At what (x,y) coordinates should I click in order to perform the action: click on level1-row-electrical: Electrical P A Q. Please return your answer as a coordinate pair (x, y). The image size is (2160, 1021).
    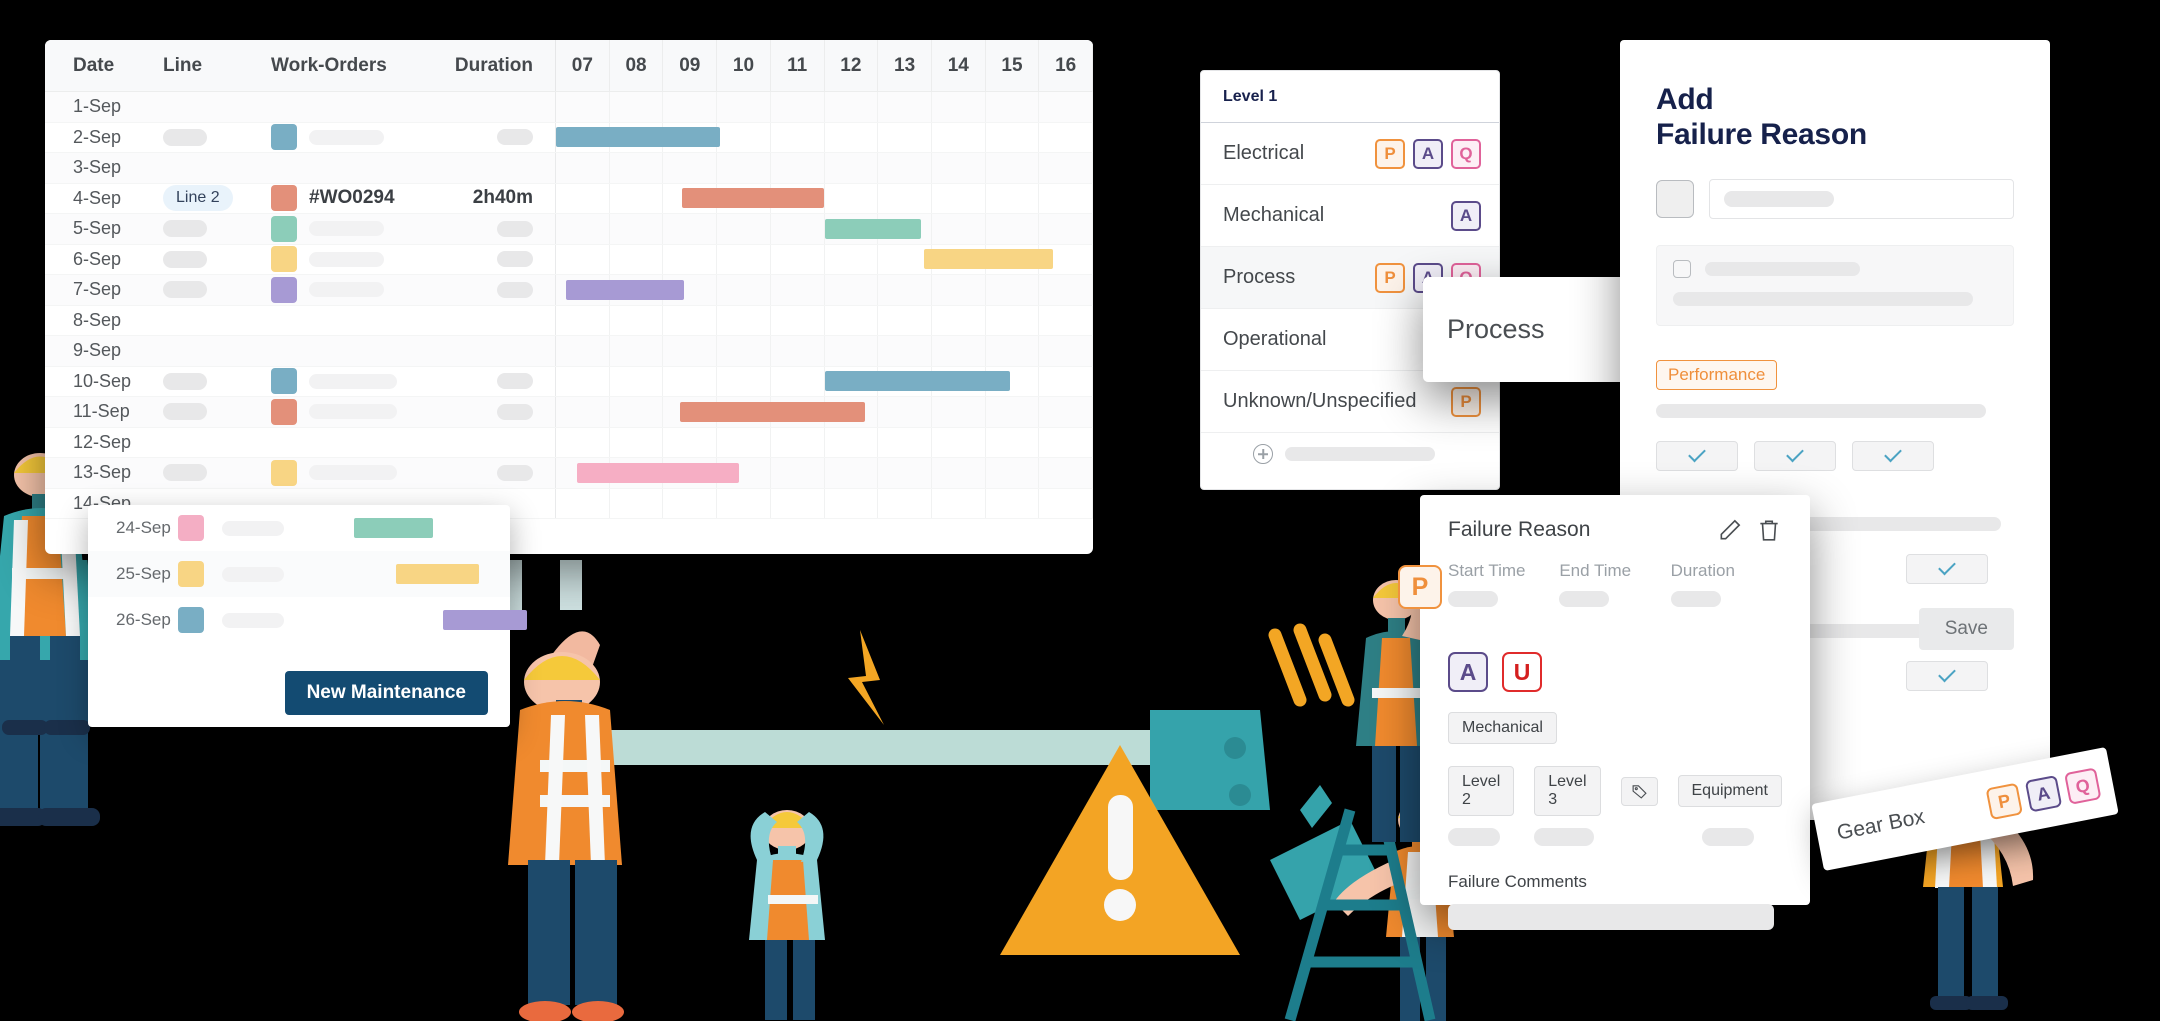
    Looking at the image, I should click on (1350, 154).